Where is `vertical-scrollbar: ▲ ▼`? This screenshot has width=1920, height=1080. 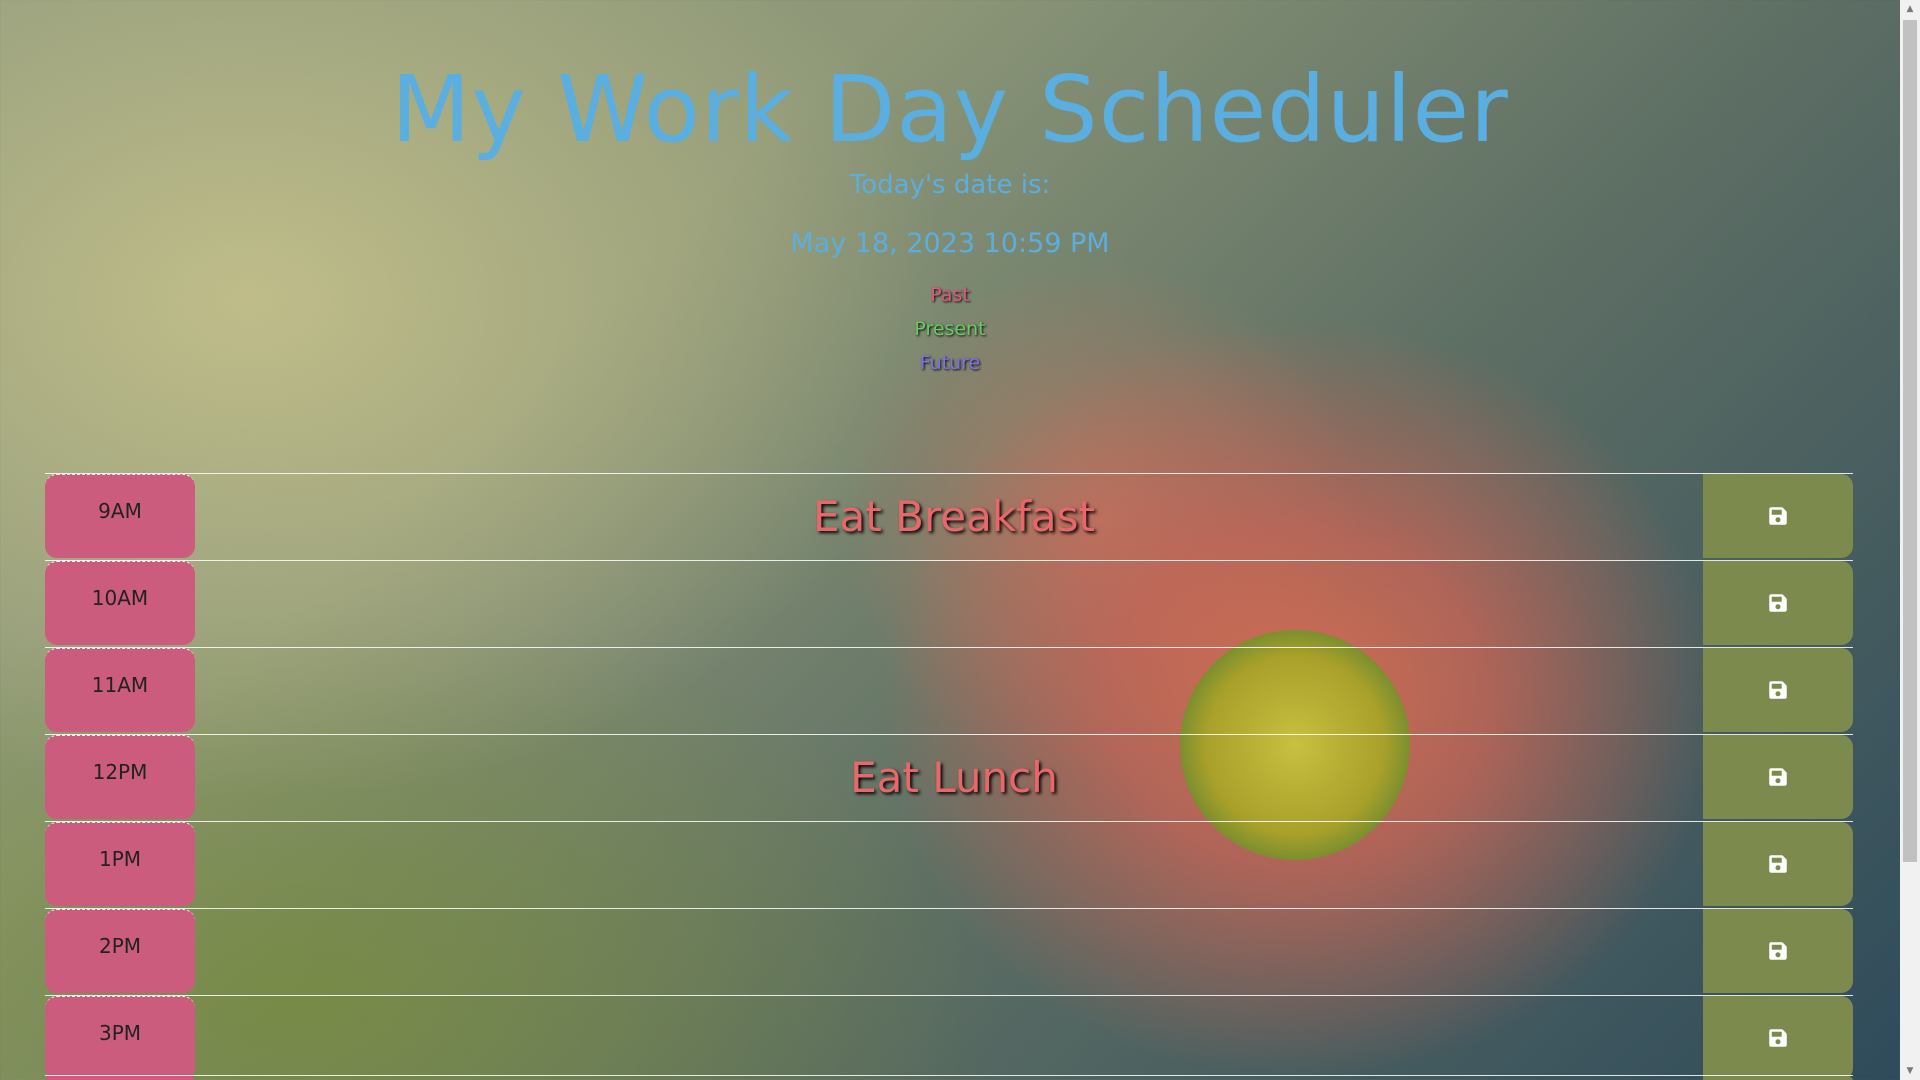
vertical-scrollbar: ▲ ▼ is located at coordinates (1910, 540).